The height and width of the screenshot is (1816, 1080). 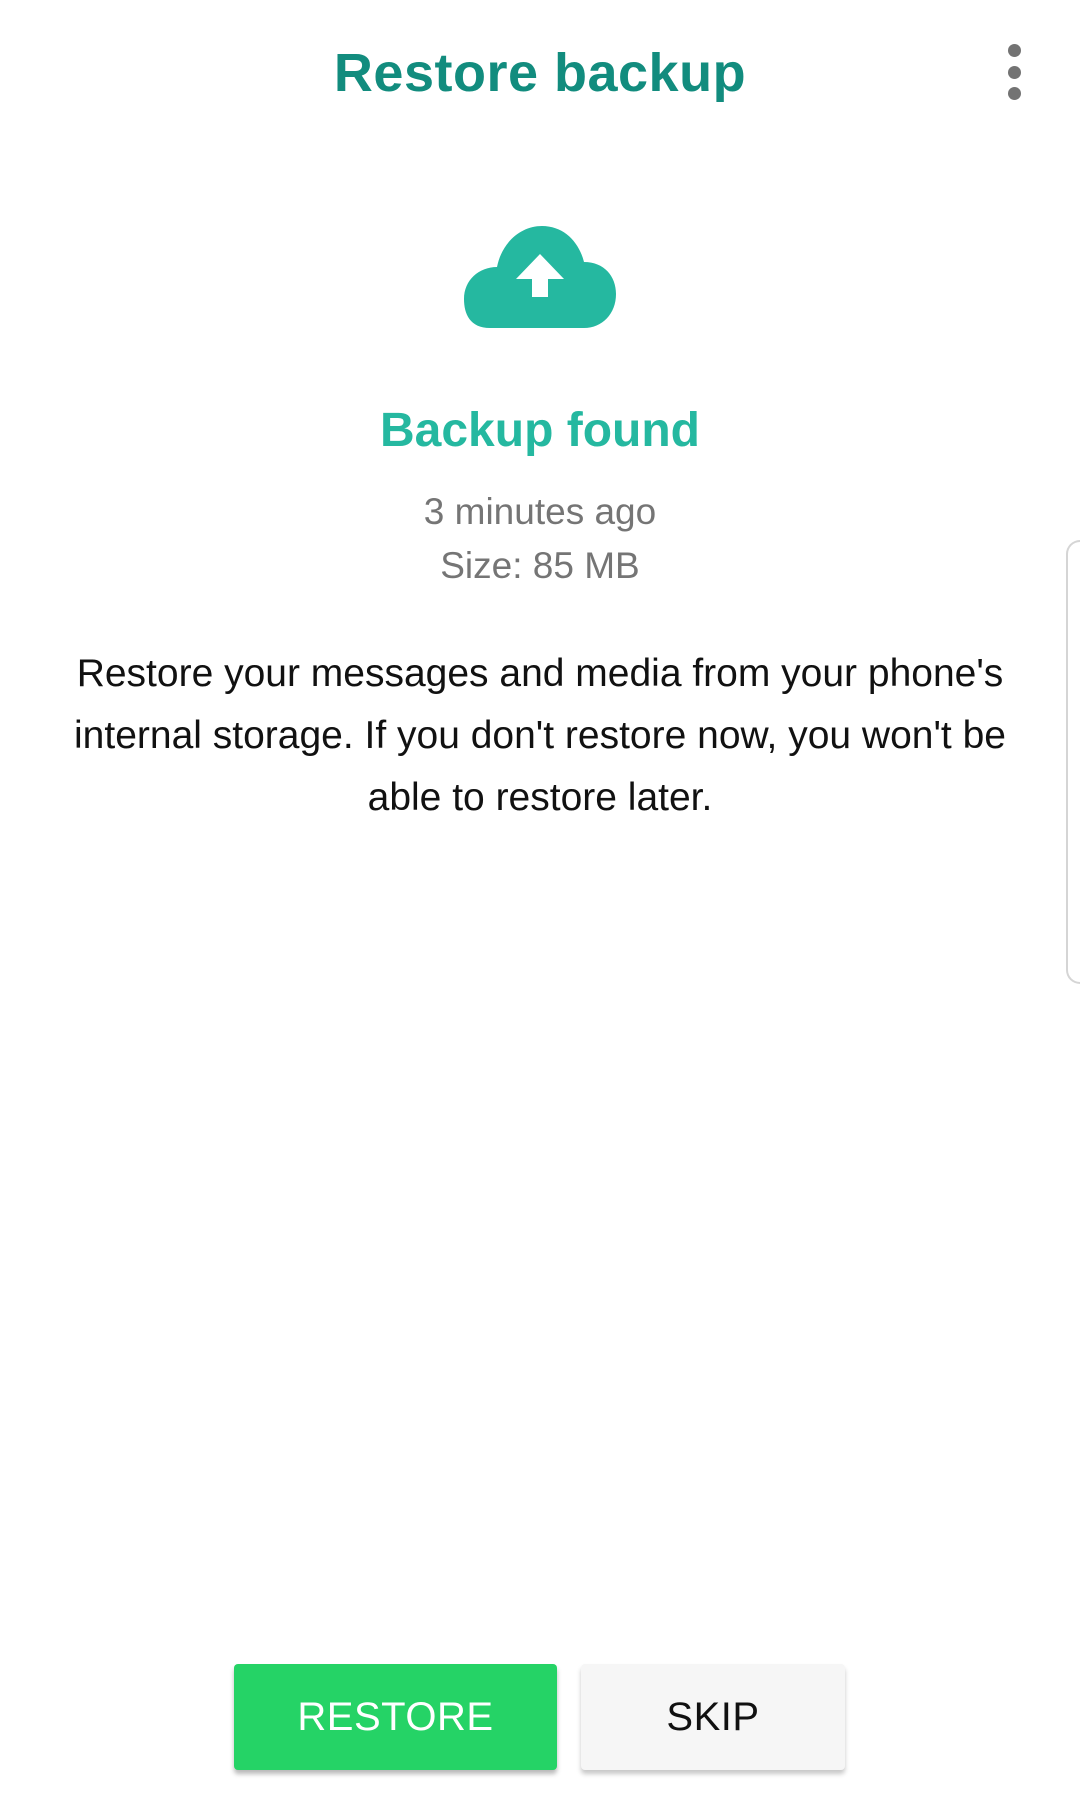 What do you see at coordinates (540, 511) in the screenshot?
I see `backup-time: 3 minutes ago` at bounding box center [540, 511].